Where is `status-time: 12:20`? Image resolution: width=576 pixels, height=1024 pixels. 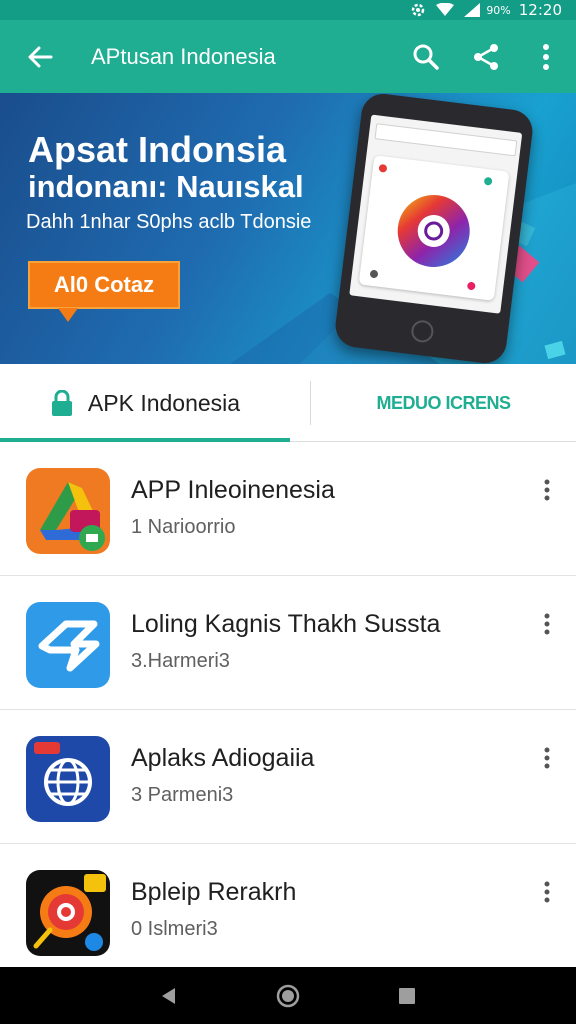 status-time: 12:20 is located at coordinates (540, 10).